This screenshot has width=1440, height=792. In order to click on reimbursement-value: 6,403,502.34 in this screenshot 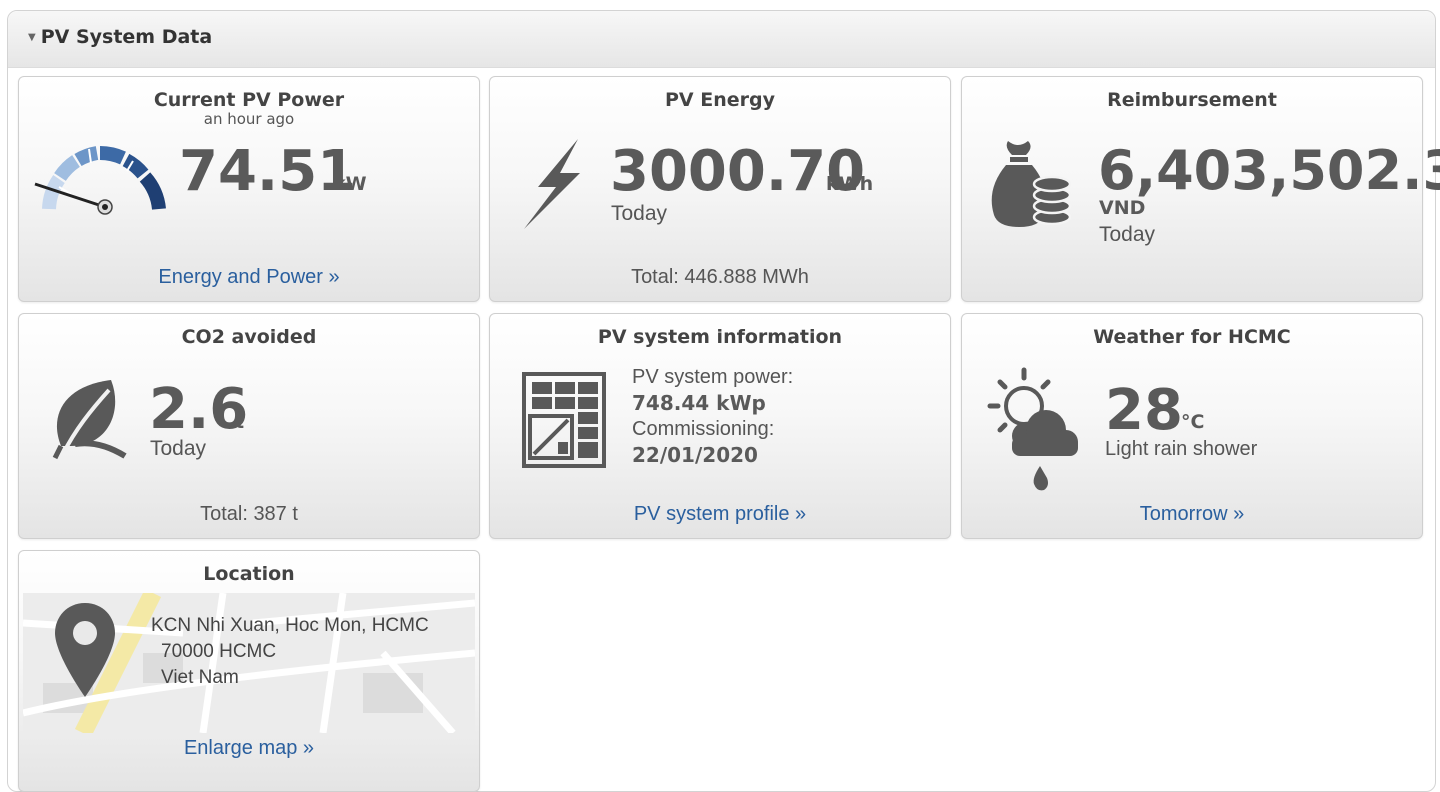, I will do `click(1269, 170)`.